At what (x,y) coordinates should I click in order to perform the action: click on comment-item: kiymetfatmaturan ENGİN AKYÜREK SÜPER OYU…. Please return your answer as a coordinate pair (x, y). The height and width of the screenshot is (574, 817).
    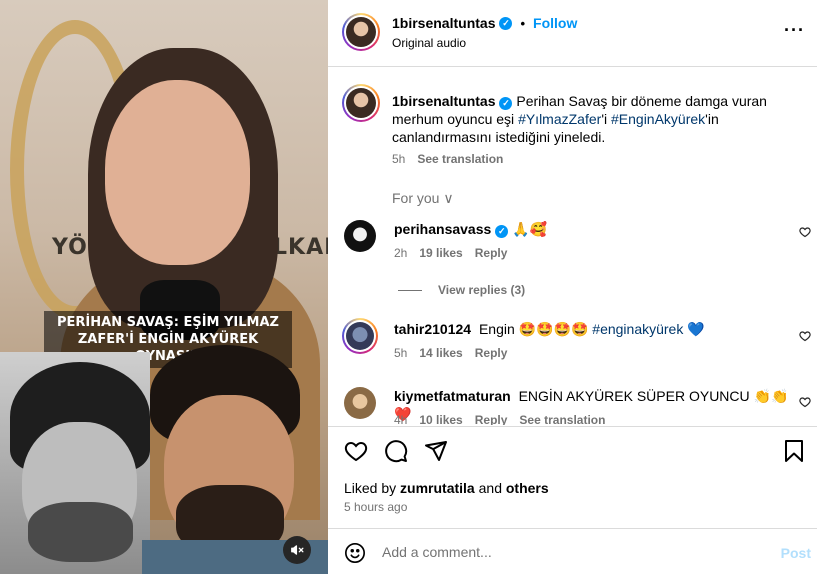
    Looking at the image, I should click on (579, 406).